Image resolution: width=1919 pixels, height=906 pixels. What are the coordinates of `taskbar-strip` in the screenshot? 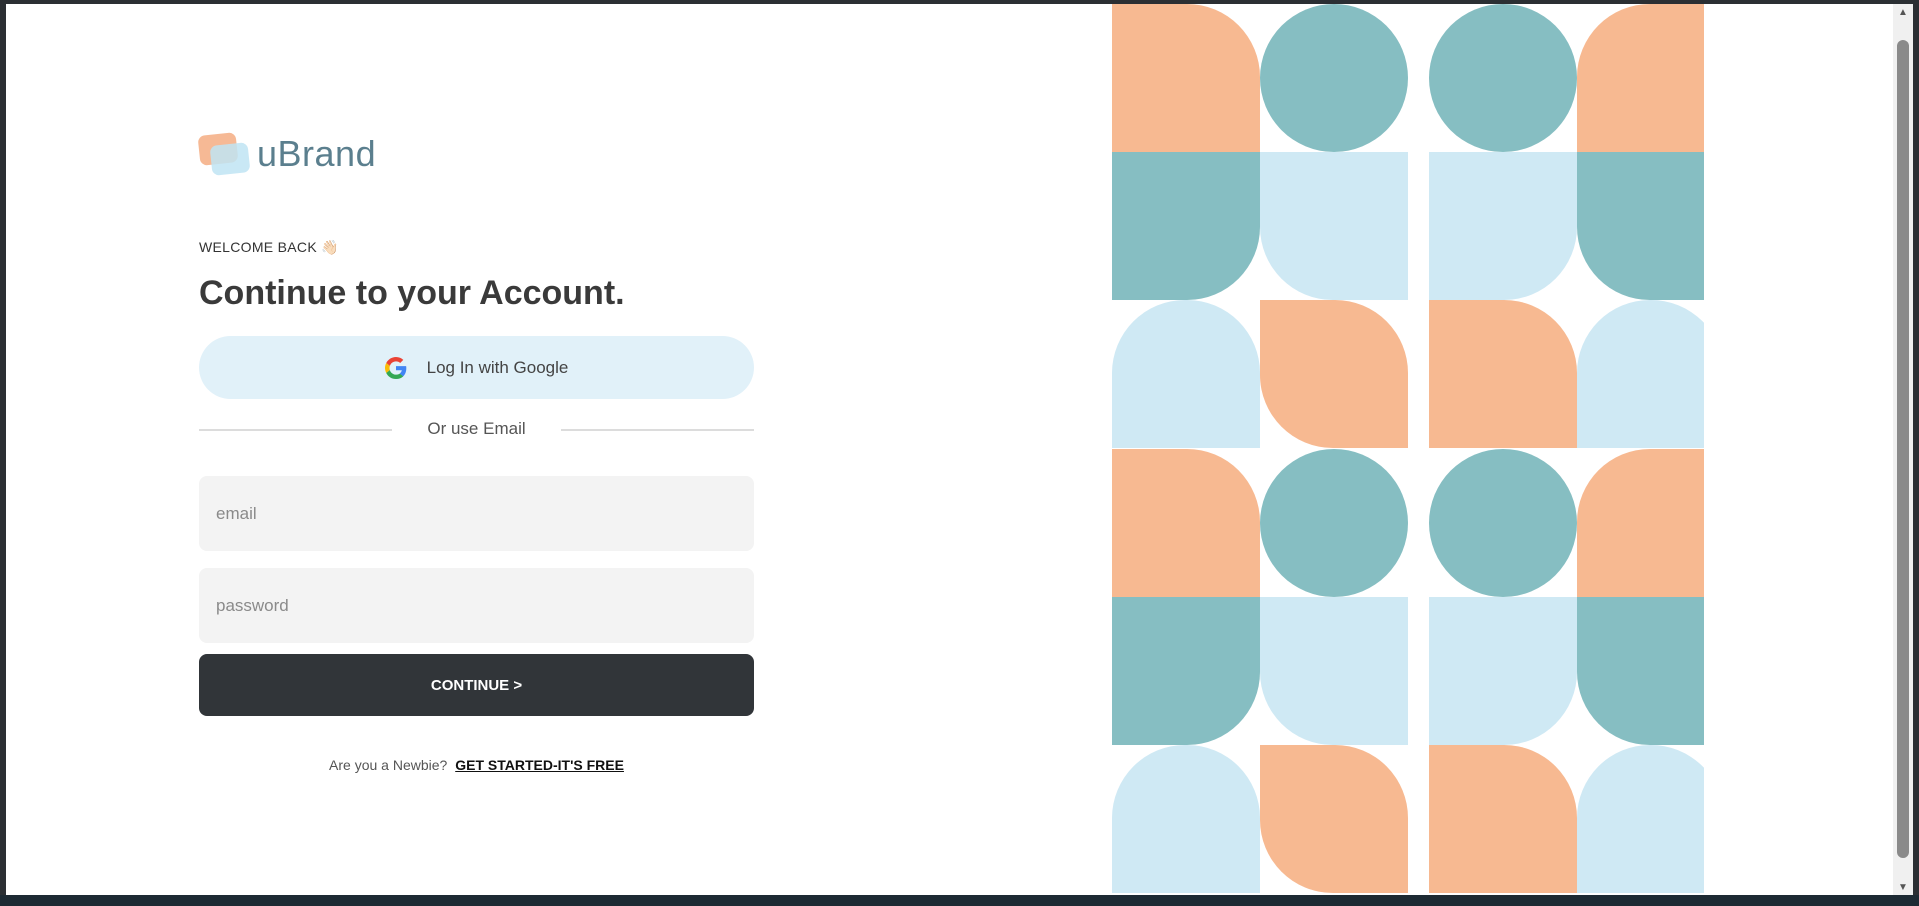 It's located at (959, 900).